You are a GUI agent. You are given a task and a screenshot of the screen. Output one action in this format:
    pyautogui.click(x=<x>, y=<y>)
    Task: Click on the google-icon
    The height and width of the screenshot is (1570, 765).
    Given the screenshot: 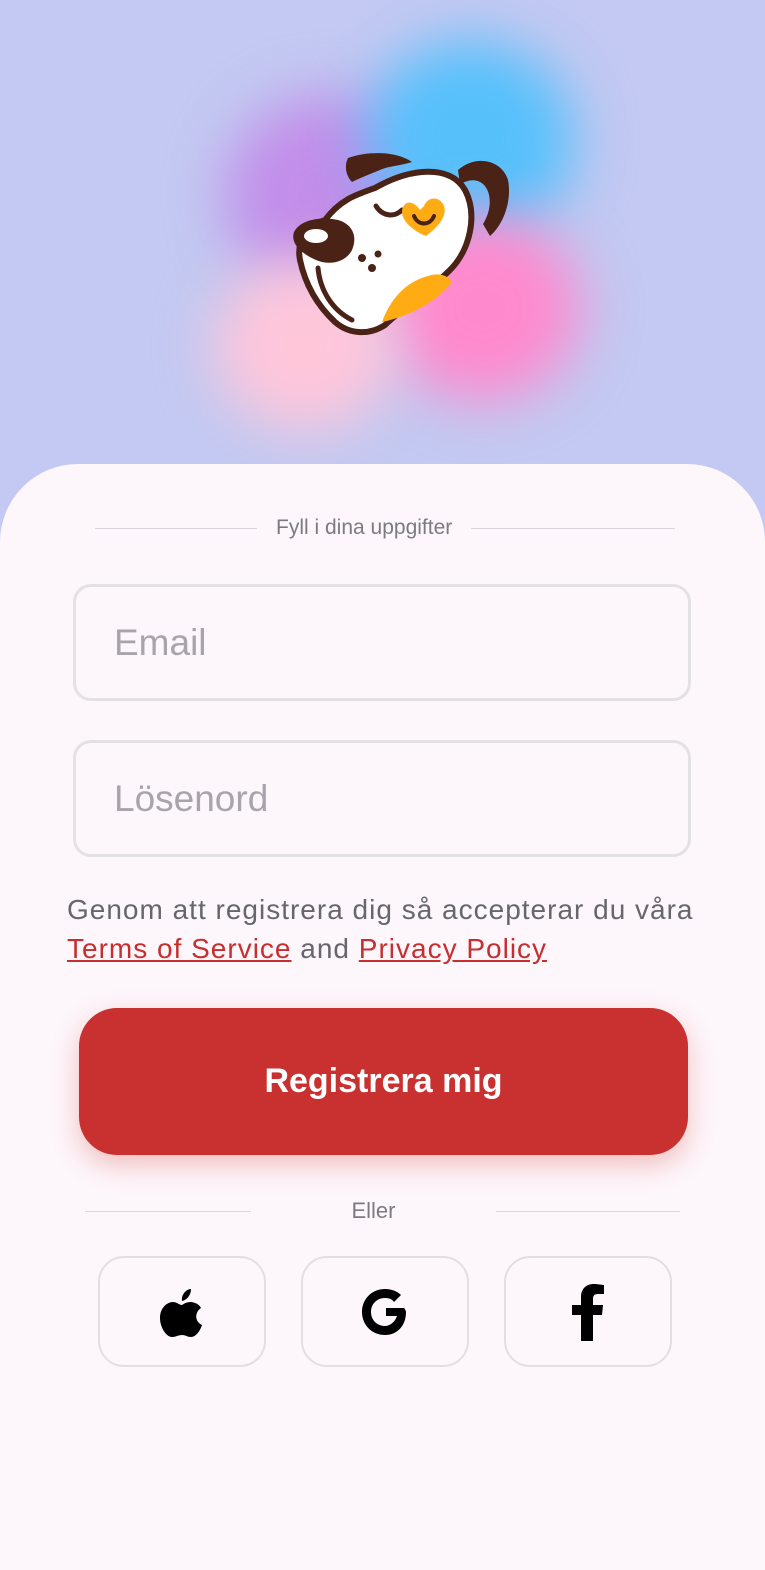 What is the action you would take?
    pyautogui.click(x=384, y=1311)
    